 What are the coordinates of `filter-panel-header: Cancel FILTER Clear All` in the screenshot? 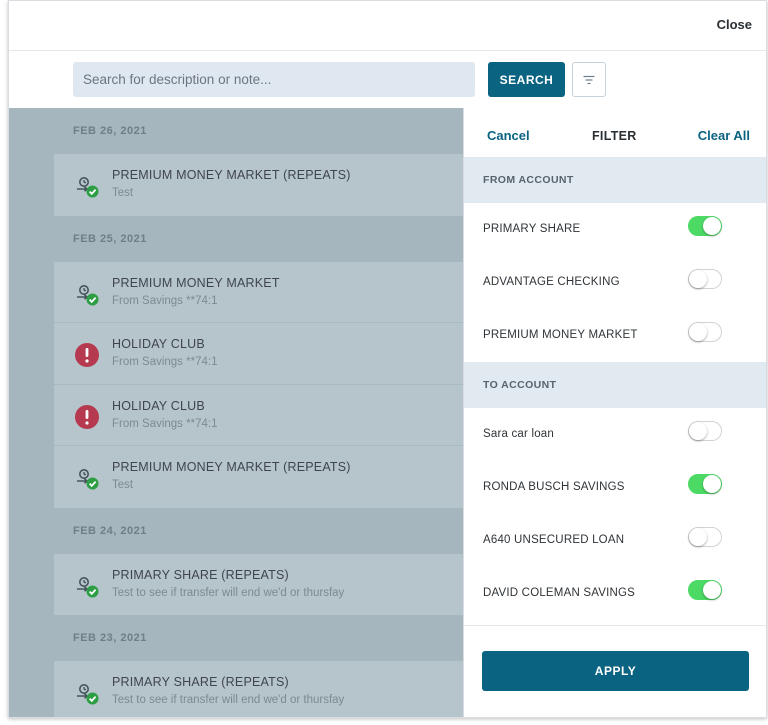 It's located at (615, 132).